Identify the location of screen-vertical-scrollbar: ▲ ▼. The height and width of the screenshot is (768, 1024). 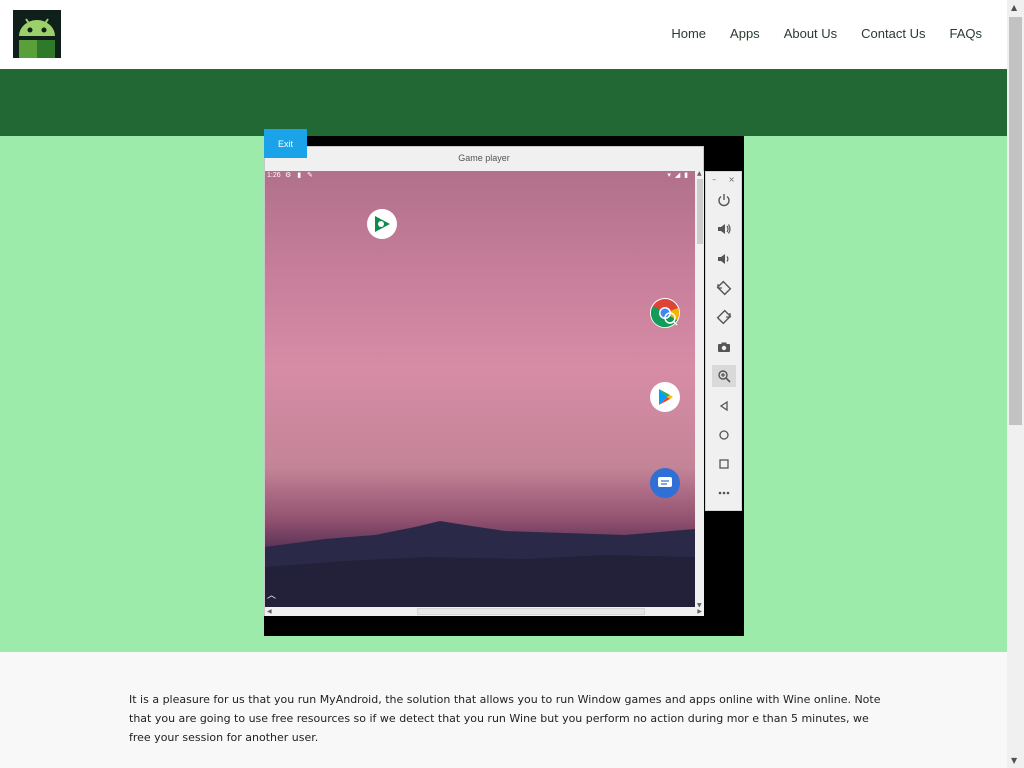
(700, 389).